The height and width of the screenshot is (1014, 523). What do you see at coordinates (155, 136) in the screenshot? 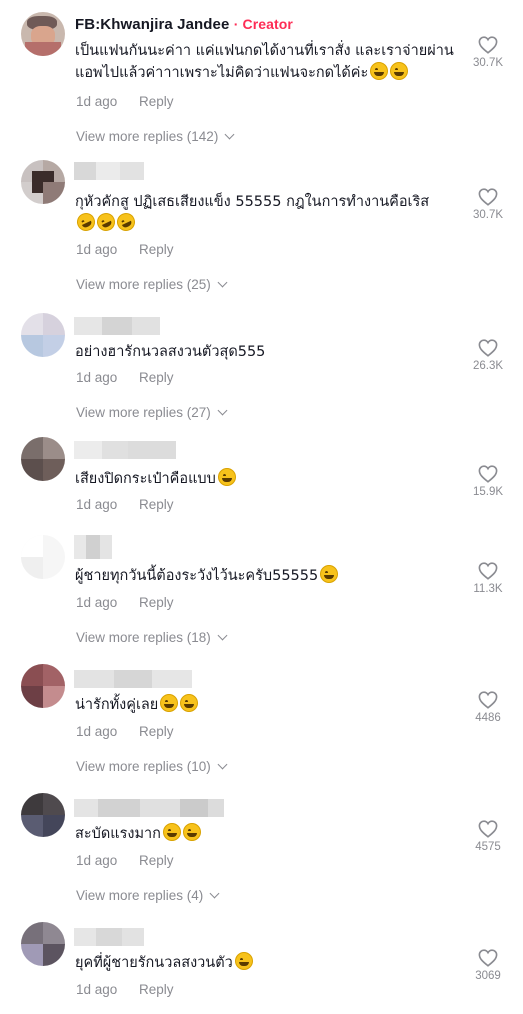
I see `view-more-replies-button: View more replies (142)` at bounding box center [155, 136].